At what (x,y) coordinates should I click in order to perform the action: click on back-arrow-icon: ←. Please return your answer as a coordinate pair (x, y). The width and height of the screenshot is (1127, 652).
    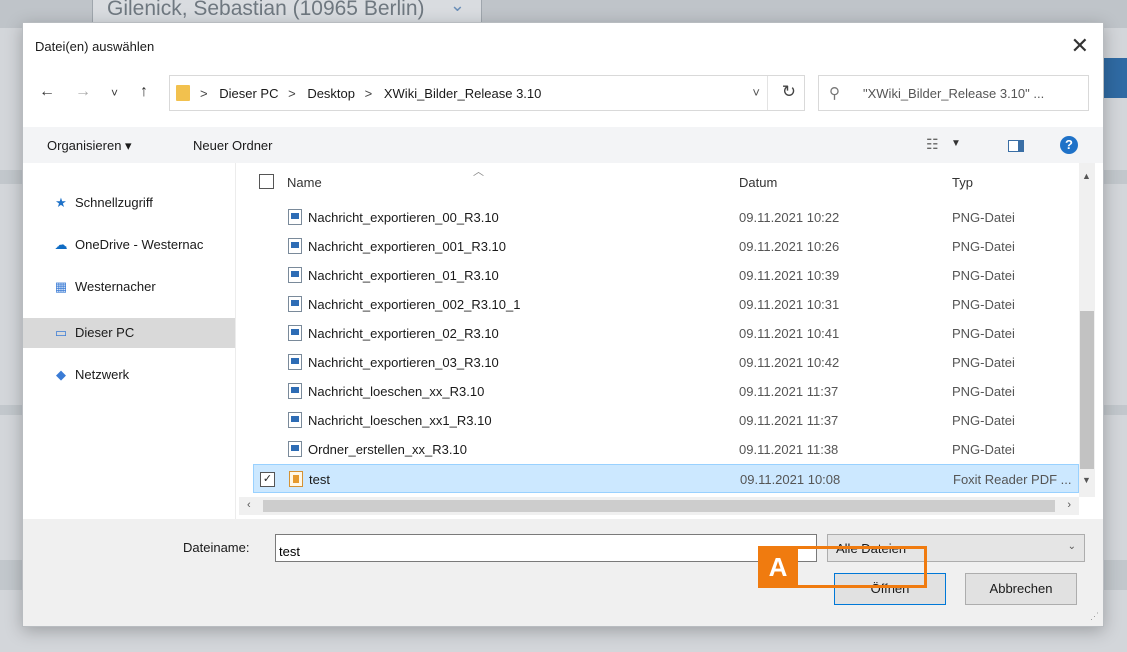
    Looking at the image, I should click on (47, 92).